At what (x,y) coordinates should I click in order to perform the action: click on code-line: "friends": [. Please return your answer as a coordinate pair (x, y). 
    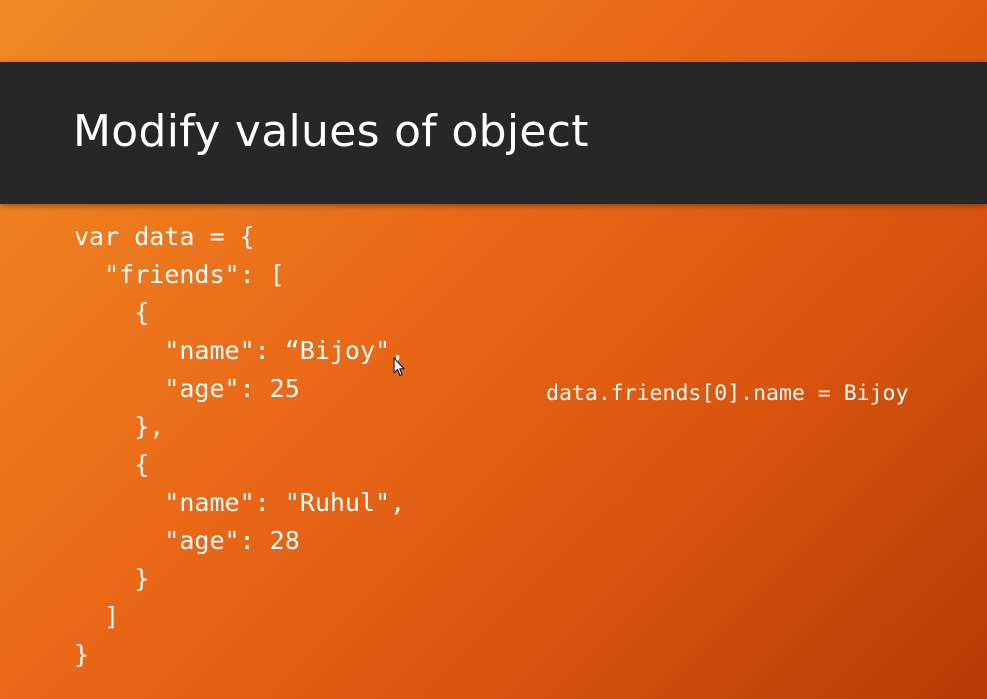
    Looking at the image, I should click on (179, 274).